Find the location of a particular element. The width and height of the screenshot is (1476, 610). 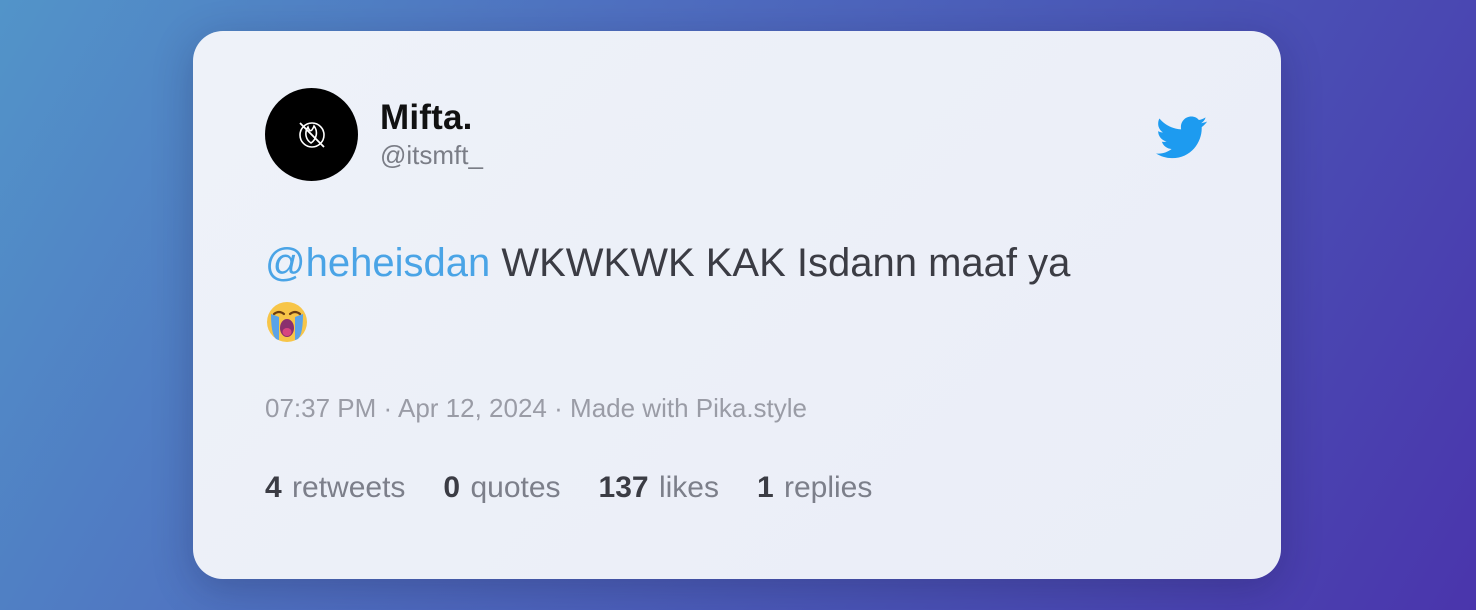

stat-quotes: 0 quotes is located at coordinates (501, 488).